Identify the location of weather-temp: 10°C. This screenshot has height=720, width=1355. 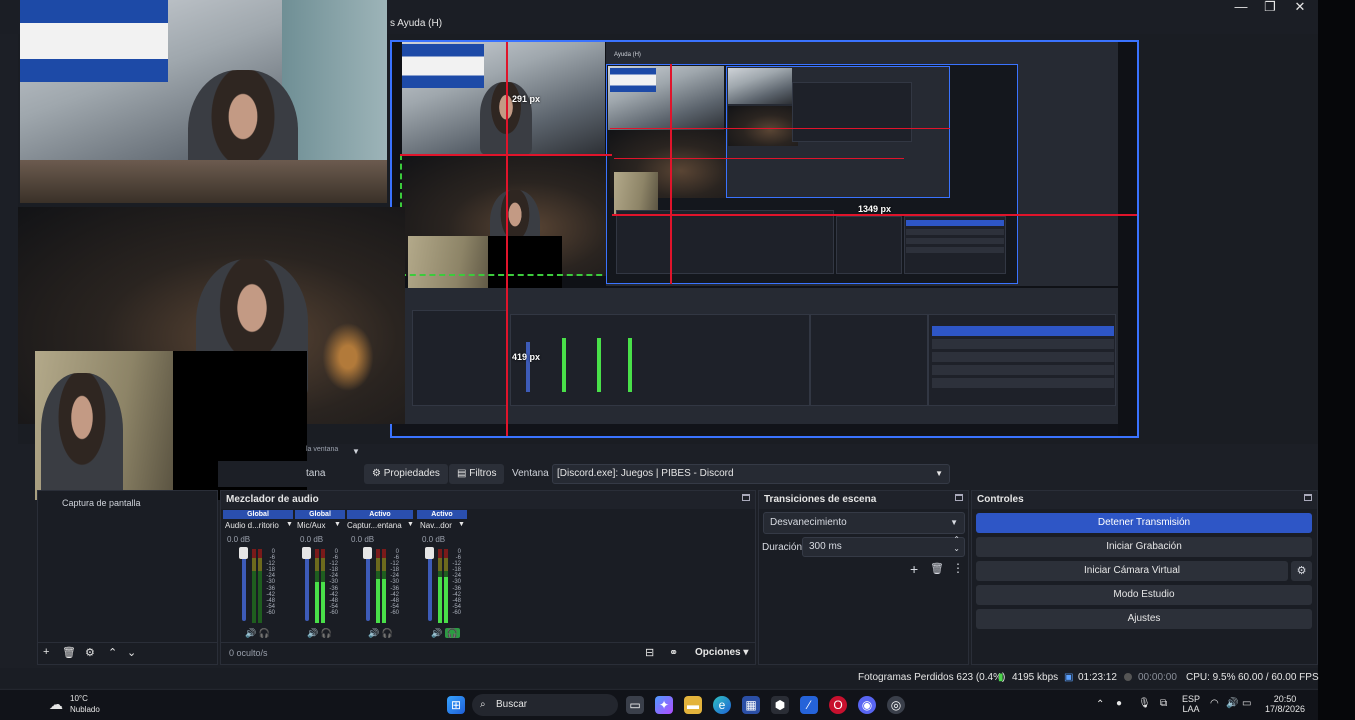
(79, 698).